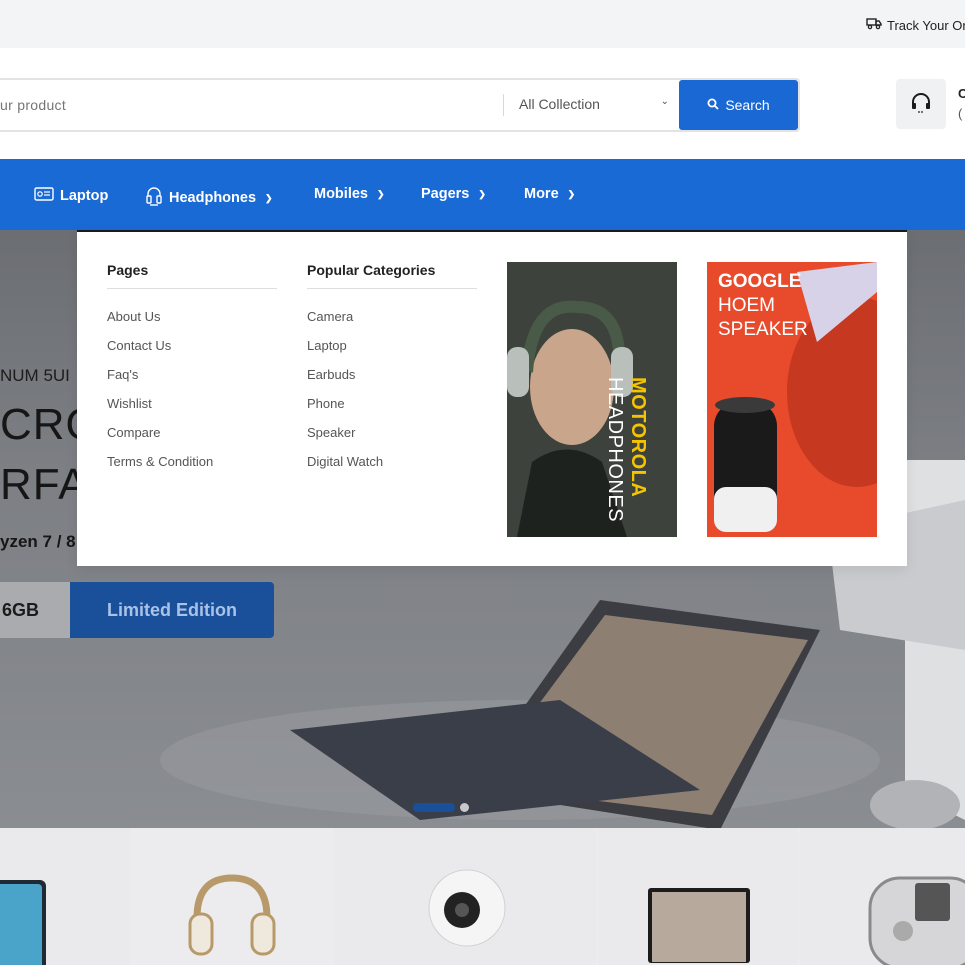 The width and height of the screenshot is (965, 970). I want to click on nav-item-headphones: Headphones ❯, so click(209, 198).